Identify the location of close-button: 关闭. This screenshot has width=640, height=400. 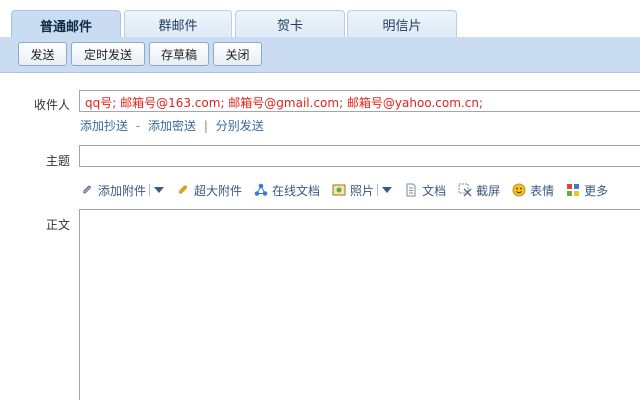
(237, 54).